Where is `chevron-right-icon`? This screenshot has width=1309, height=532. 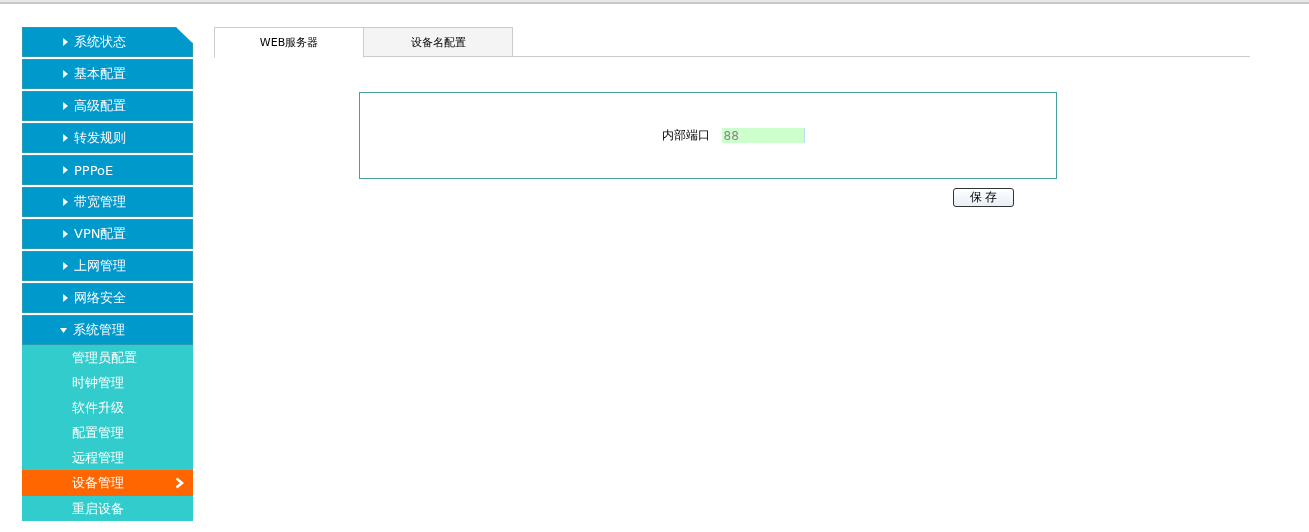
chevron-right-icon is located at coordinates (179, 483).